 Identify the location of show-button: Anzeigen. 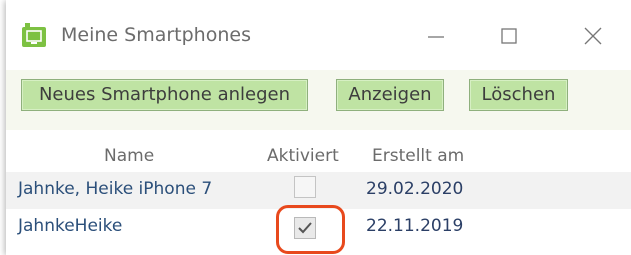
(390, 95).